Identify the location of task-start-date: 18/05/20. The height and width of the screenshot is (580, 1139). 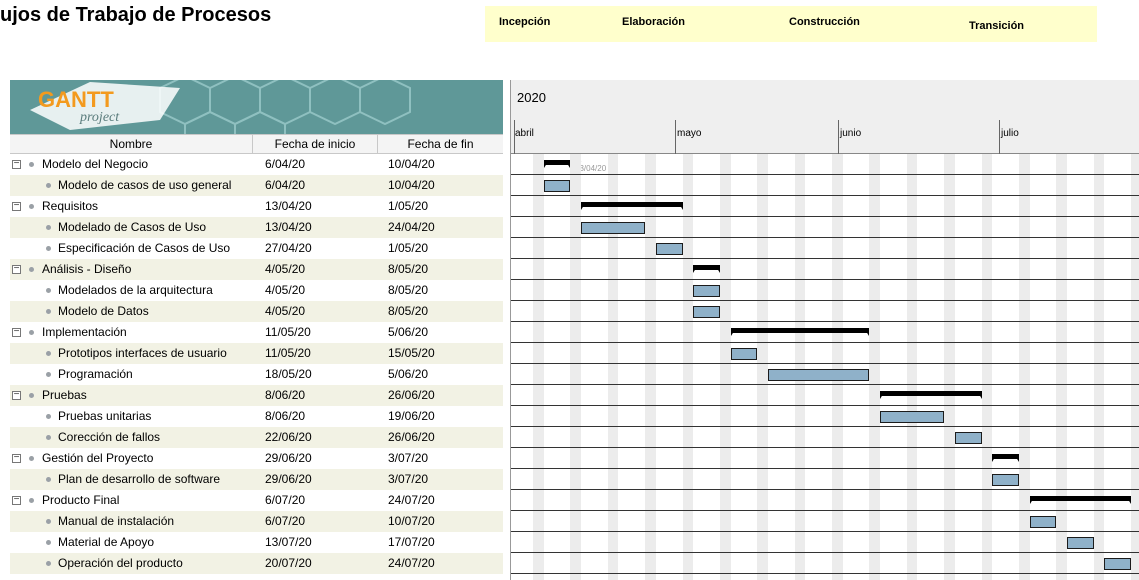
(288, 374).